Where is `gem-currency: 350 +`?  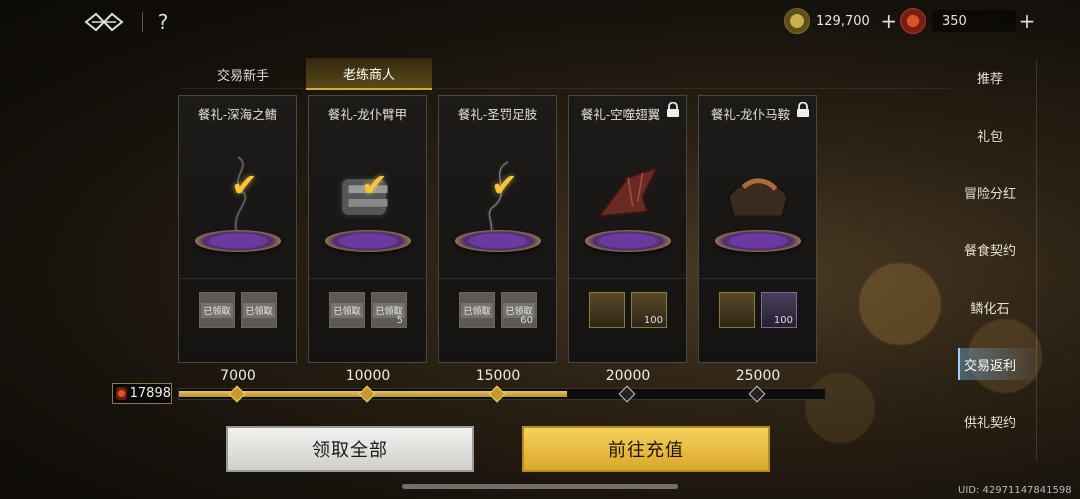 gem-currency: 350 + is located at coordinates (968, 21).